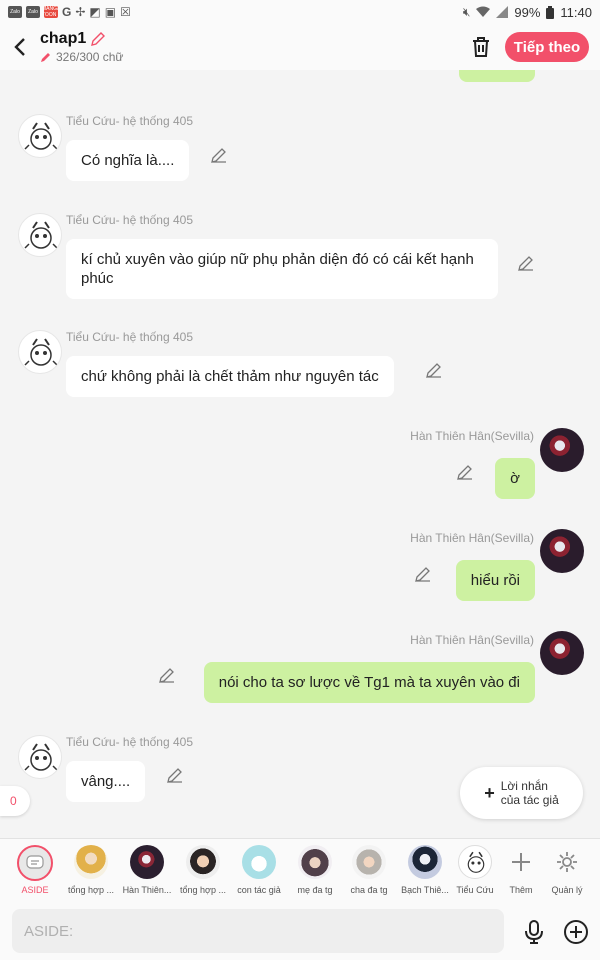 This screenshot has width=600, height=960. What do you see at coordinates (80, 12) in the screenshot?
I see `pinwheel-icon: ✢` at bounding box center [80, 12].